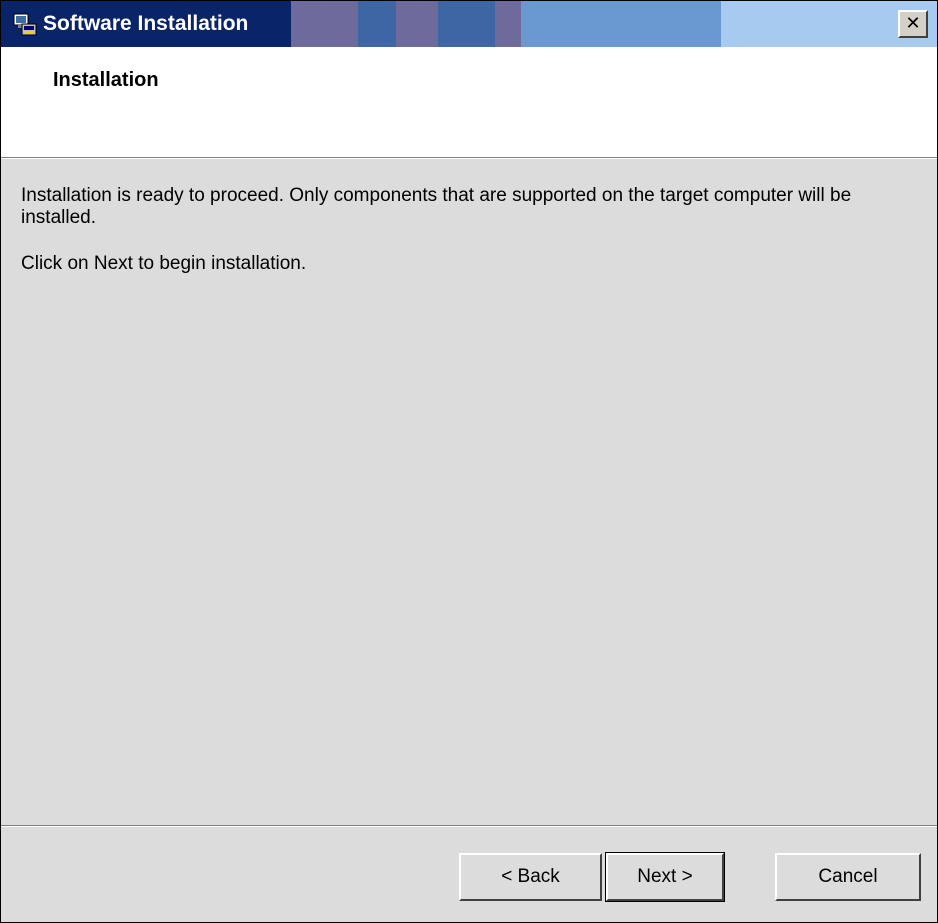  Describe the element at coordinates (469, 158) in the screenshot. I see `header-divider` at that location.